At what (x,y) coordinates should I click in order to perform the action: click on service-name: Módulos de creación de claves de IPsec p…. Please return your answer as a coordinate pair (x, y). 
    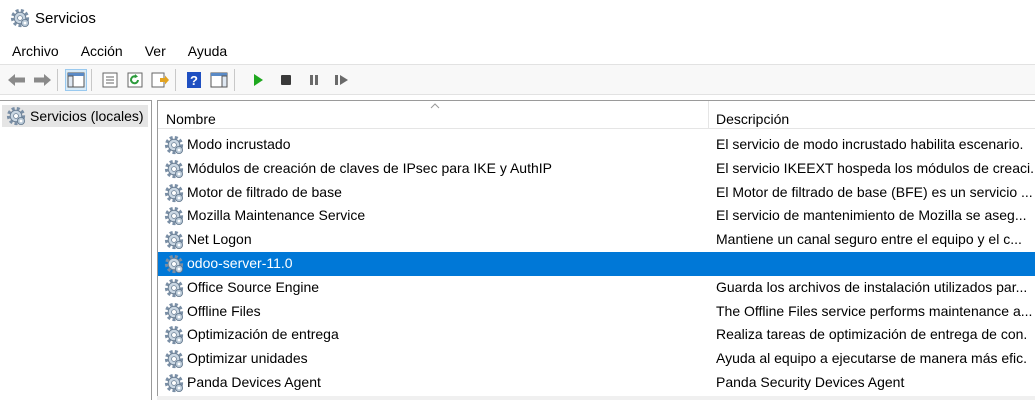
    Looking at the image, I should click on (369, 167).